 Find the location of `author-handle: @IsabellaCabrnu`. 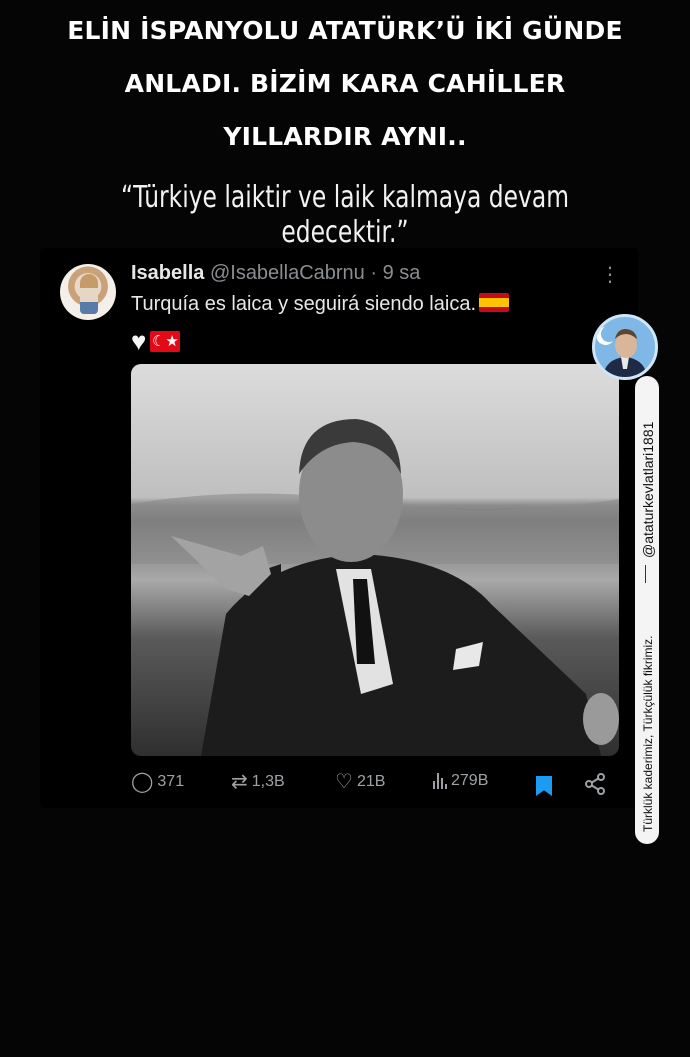

author-handle: @IsabellaCabrnu is located at coordinates (287, 273).